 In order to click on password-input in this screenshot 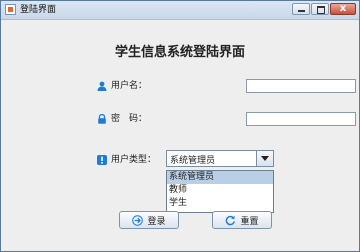, I will do `click(301, 119)`.